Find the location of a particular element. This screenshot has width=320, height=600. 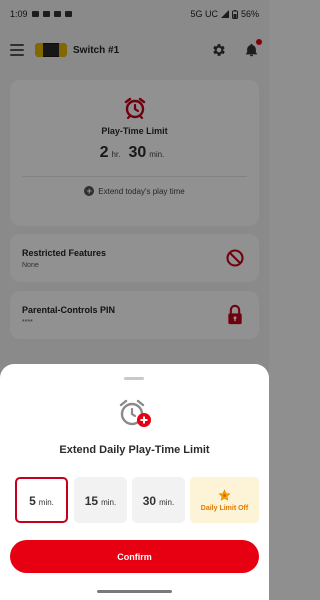

option-value: 5 is located at coordinates (32, 501).